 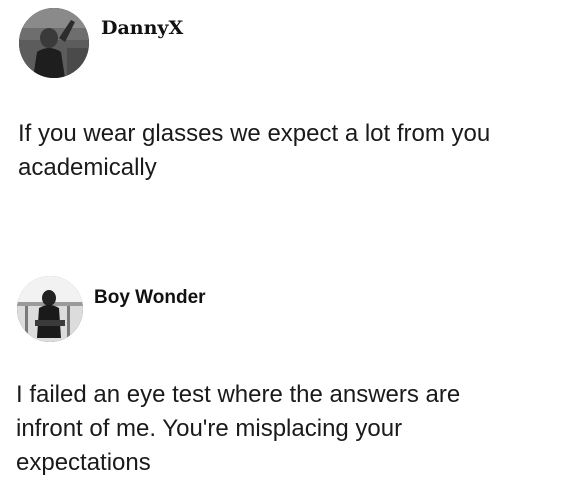 What do you see at coordinates (209, 428) in the screenshot?
I see `post-text-line: infront of me. You're misplacing your` at bounding box center [209, 428].